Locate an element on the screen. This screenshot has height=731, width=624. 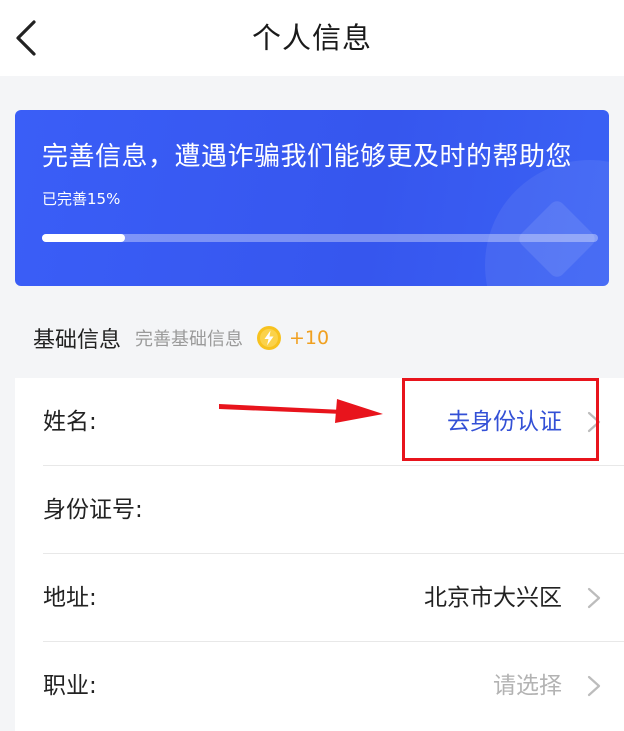
completion-percent-label: 已完善15% is located at coordinates (81, 199).